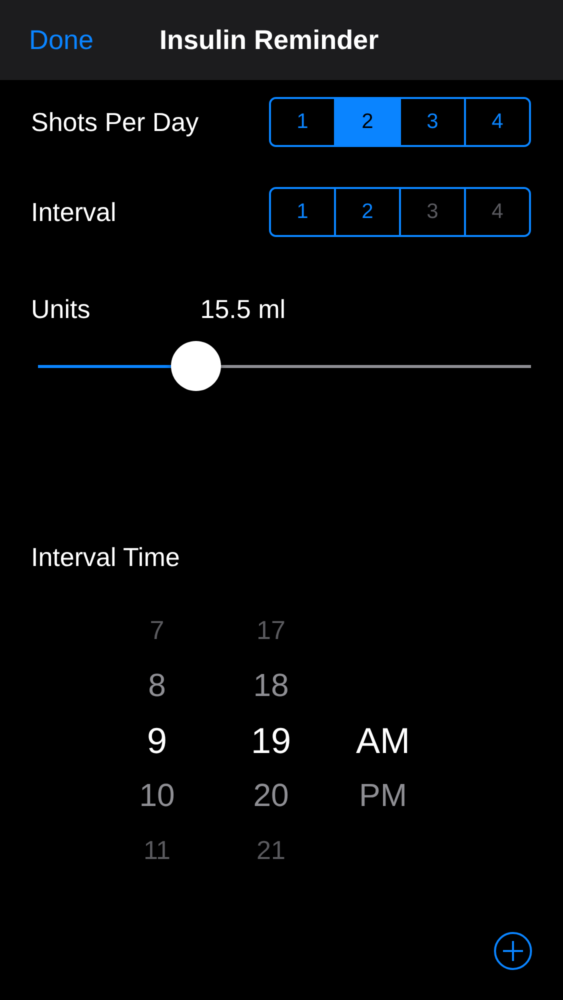  Describe the element at coordinates (157, 685) in the screenshot. I see `picker-item: 8` at that location.